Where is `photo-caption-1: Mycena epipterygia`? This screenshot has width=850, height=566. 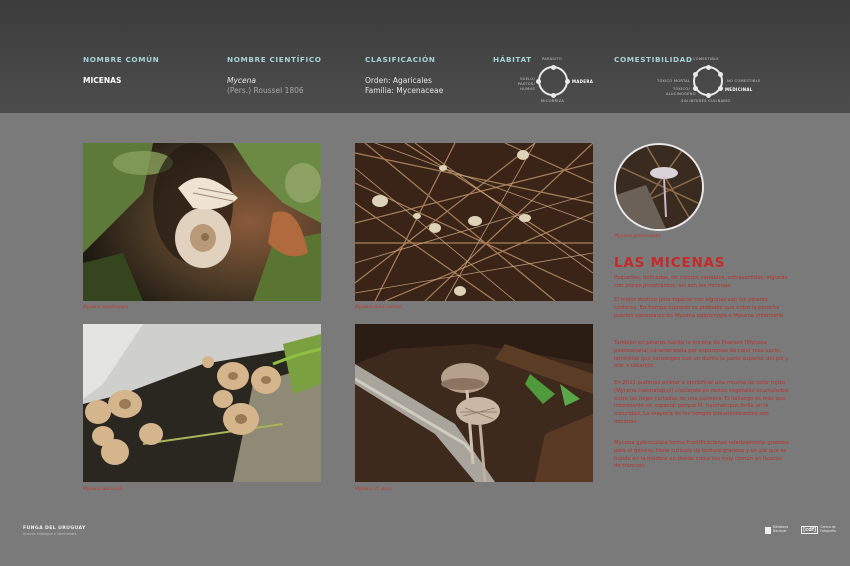
photo-caption-1: Mycena epipterygia is located at coordinates (106, 307).